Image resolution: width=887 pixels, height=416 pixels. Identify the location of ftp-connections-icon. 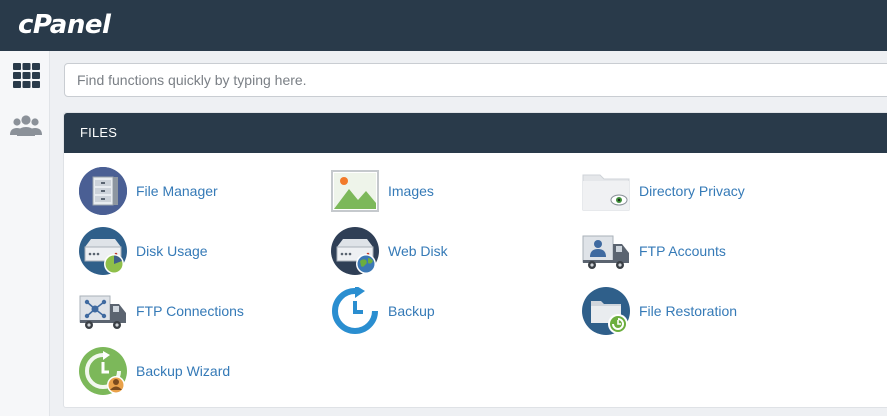
(103, 311).